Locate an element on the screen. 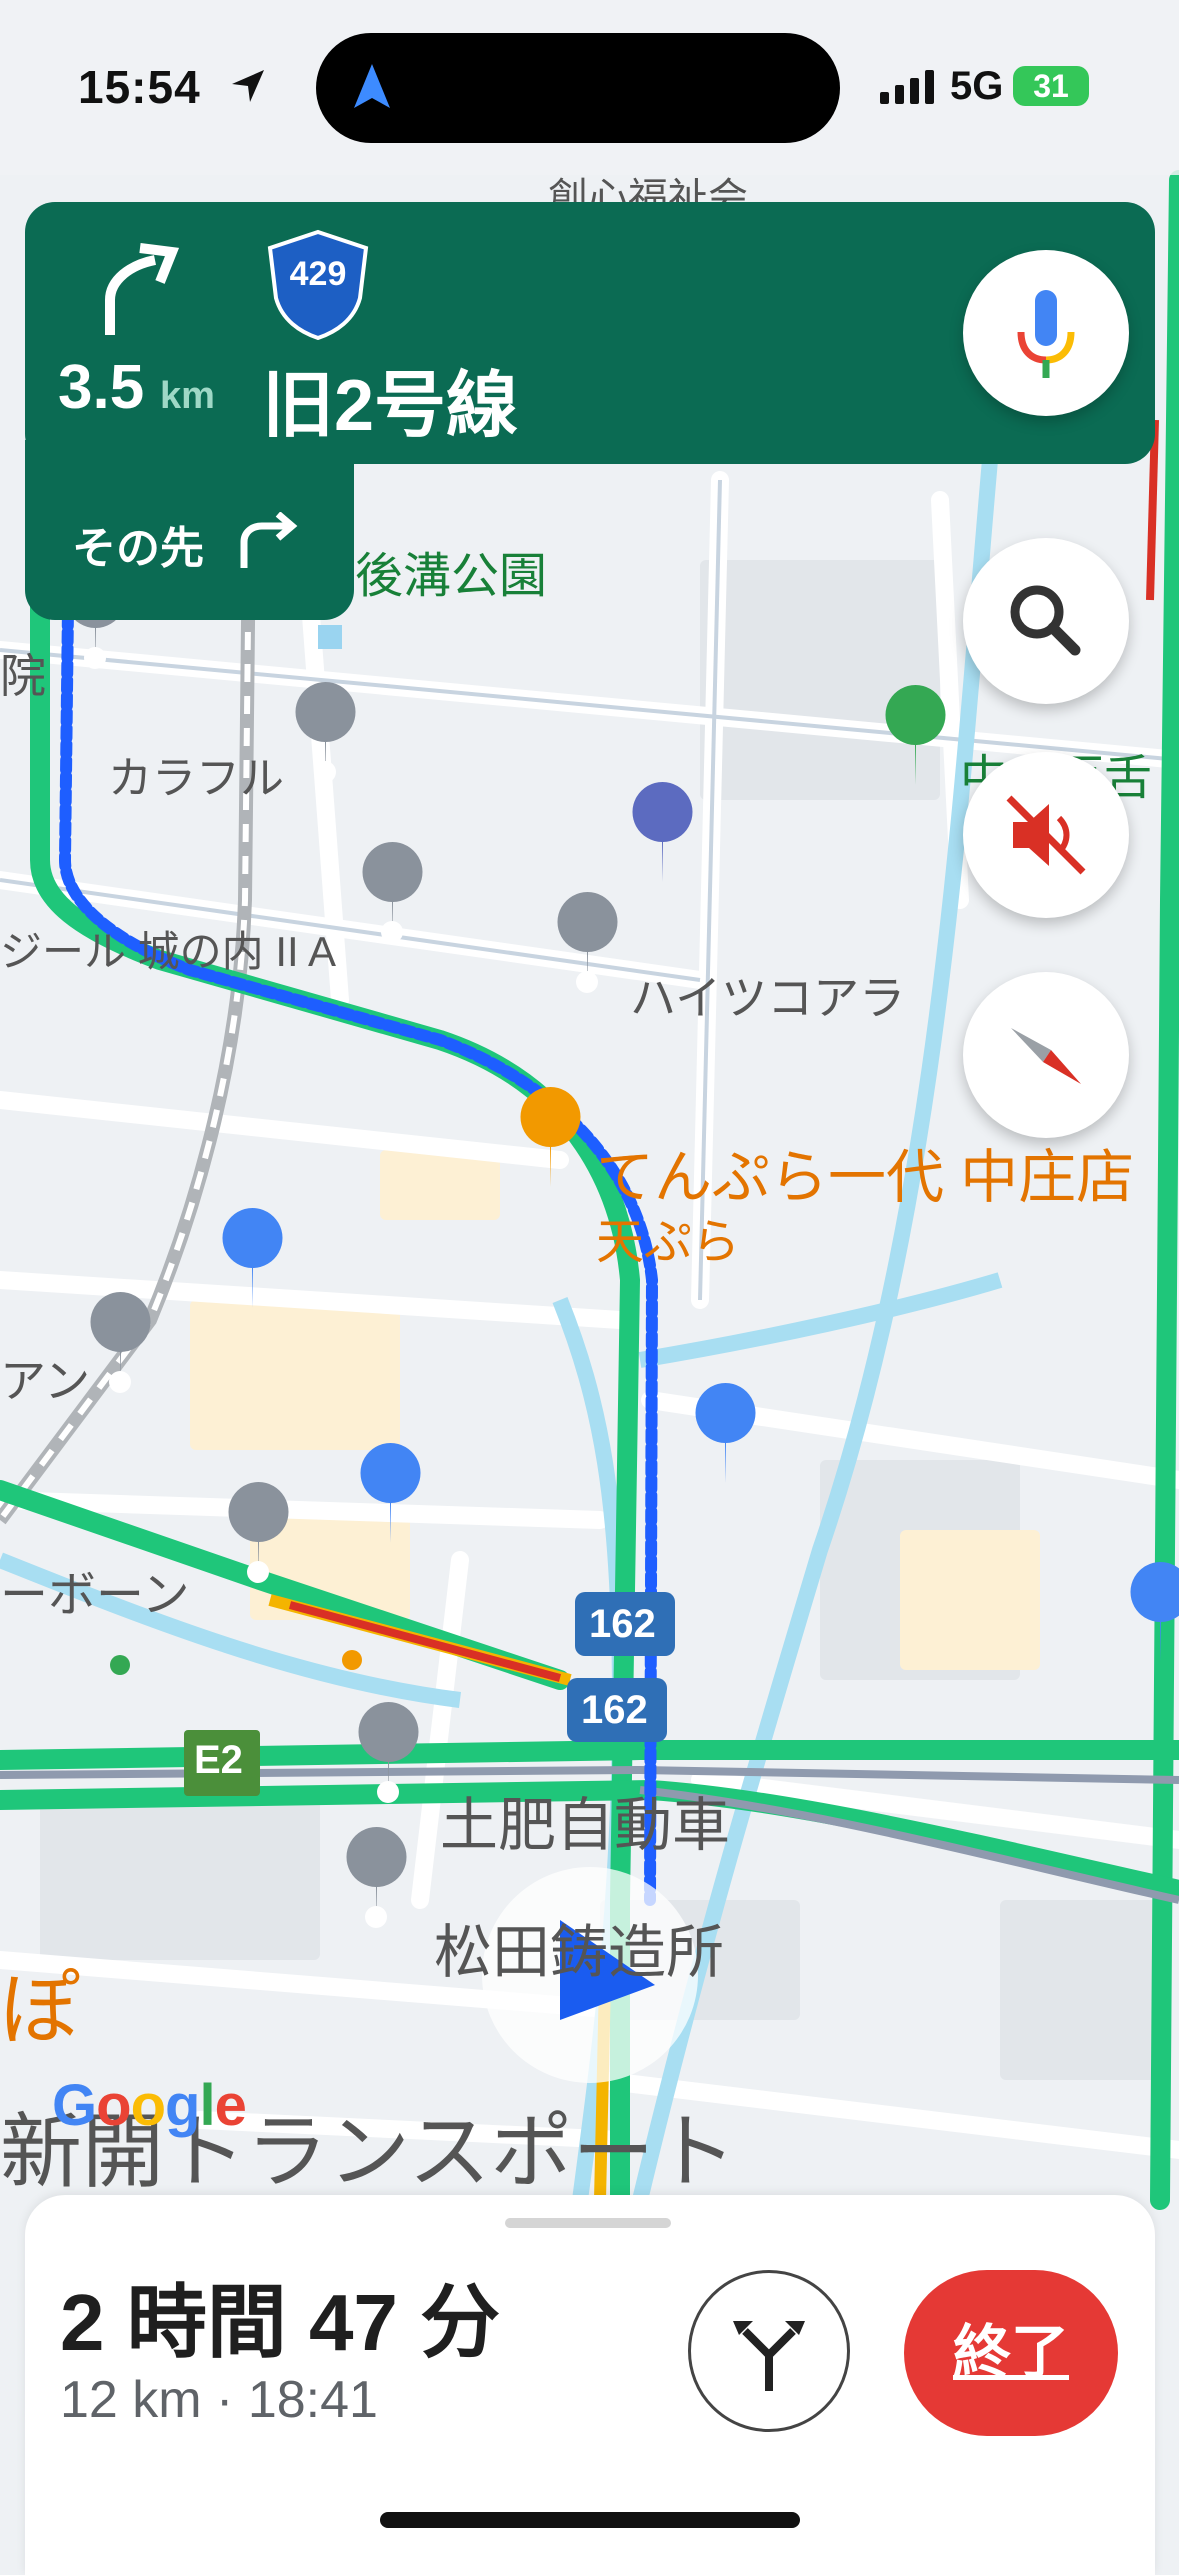  compass-icon is located at coordinates (1046, 1056).